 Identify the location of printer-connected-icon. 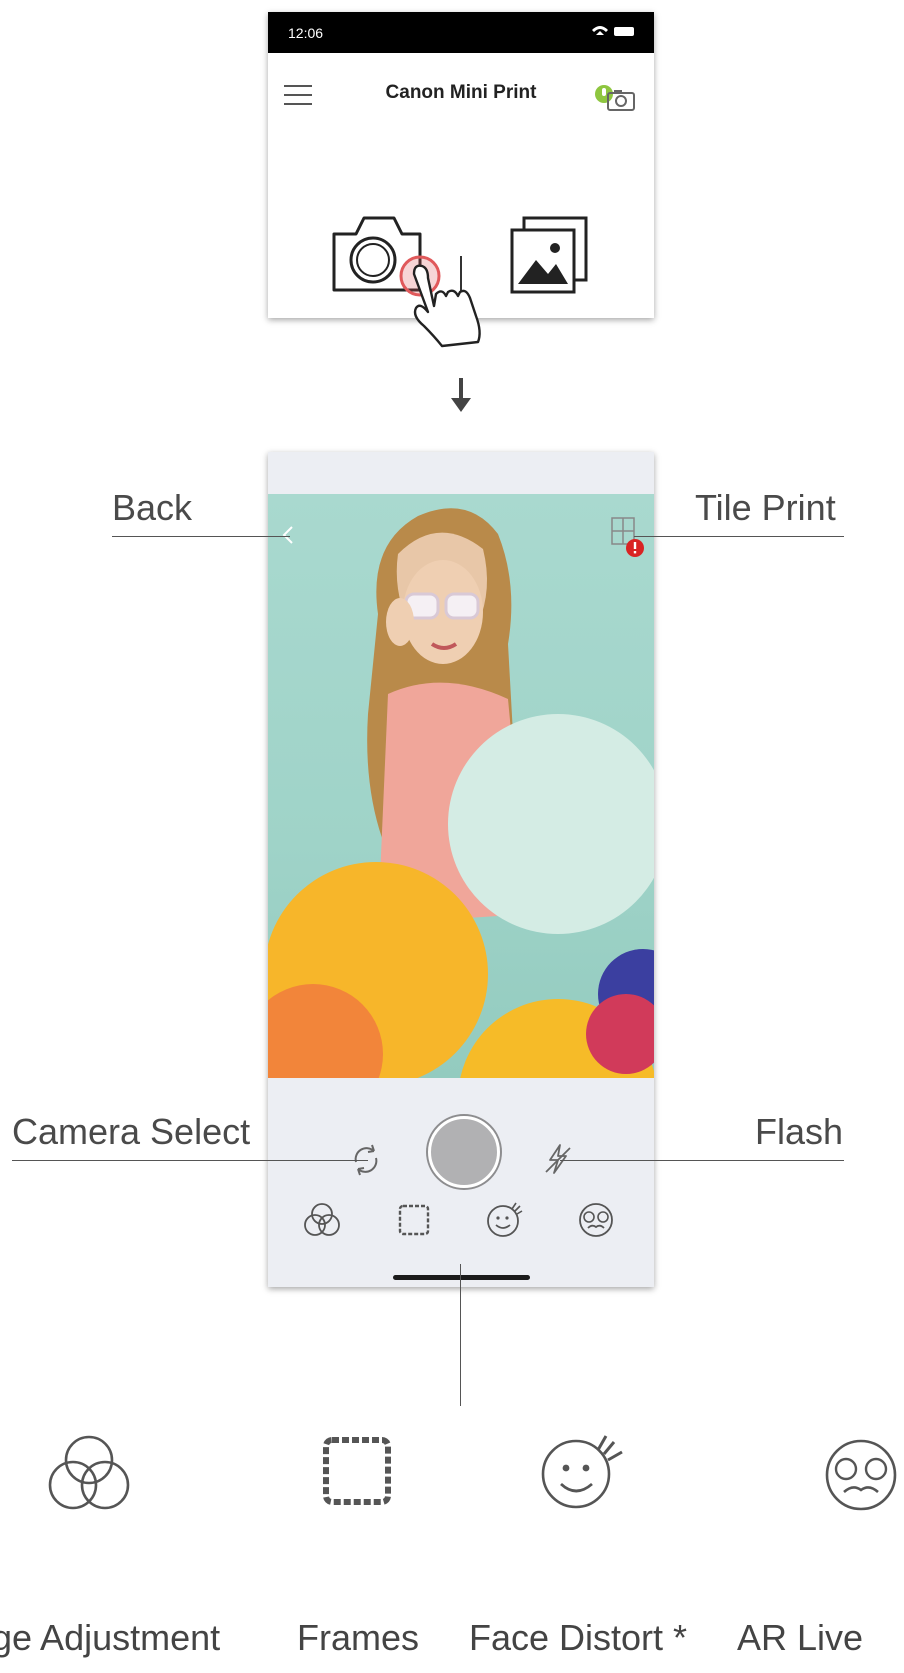
(616, 98).